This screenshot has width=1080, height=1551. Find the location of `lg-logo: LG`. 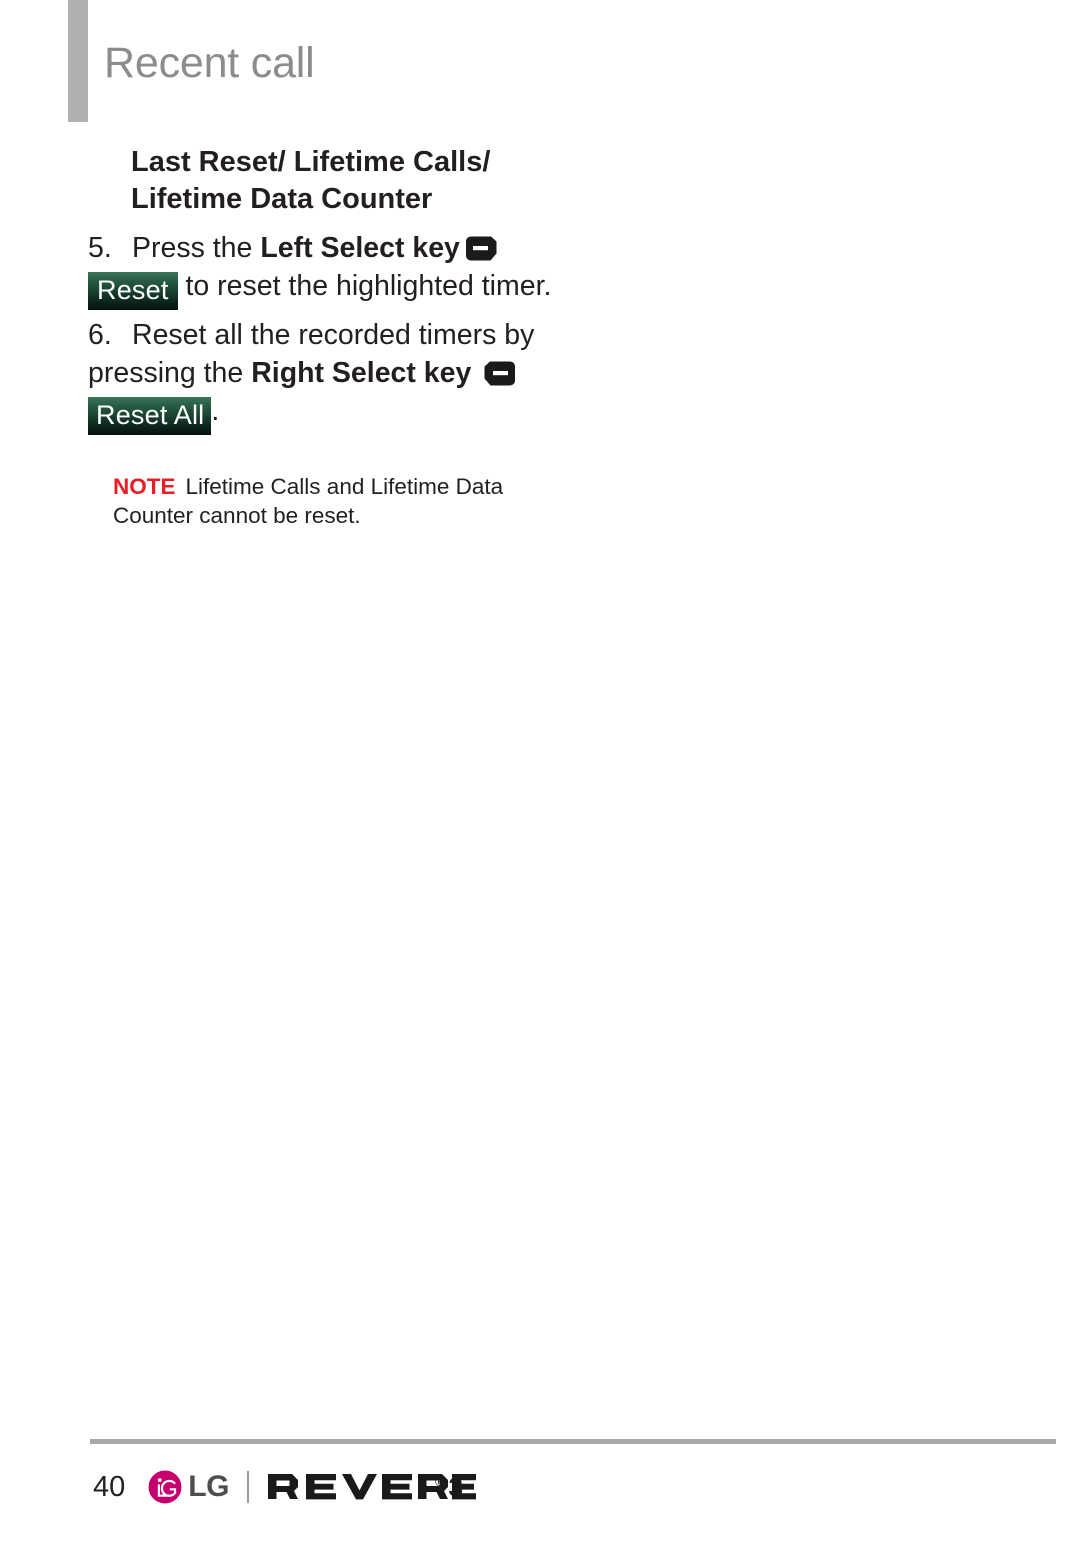

lg-logo: LG is located at coordinates (188, 1487).